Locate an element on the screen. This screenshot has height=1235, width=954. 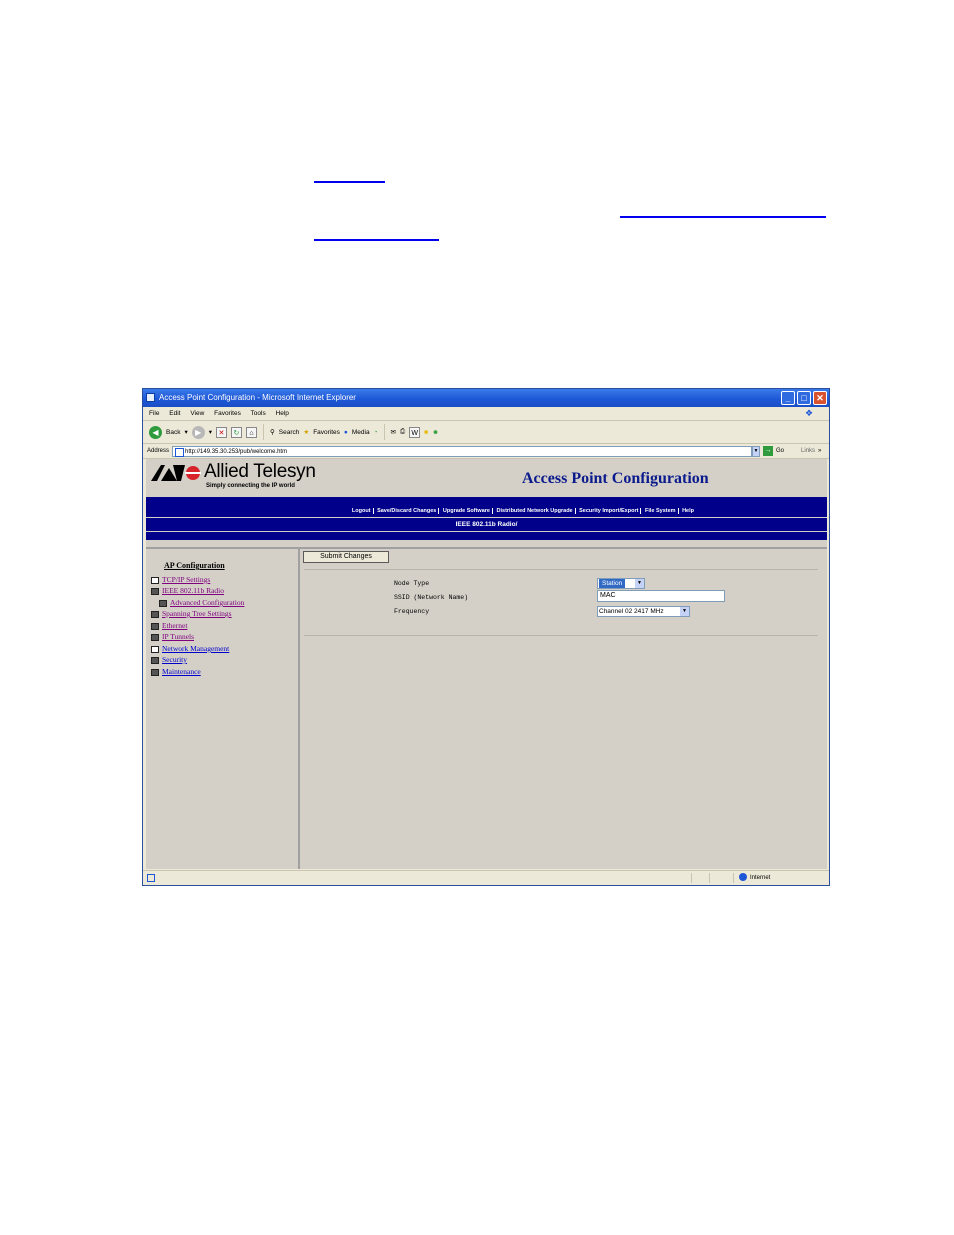
sidebar-item-ip-tunnels: IP Tunnels is located at coordinates (172, 636).